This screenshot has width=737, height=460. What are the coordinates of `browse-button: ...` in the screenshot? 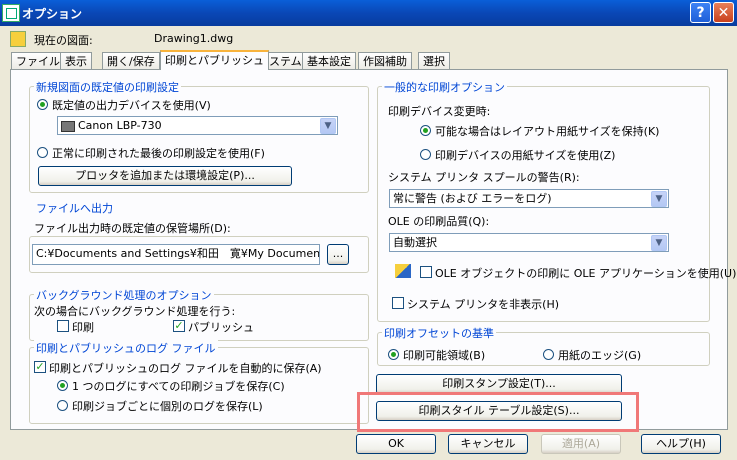 It's located at (338, 254).